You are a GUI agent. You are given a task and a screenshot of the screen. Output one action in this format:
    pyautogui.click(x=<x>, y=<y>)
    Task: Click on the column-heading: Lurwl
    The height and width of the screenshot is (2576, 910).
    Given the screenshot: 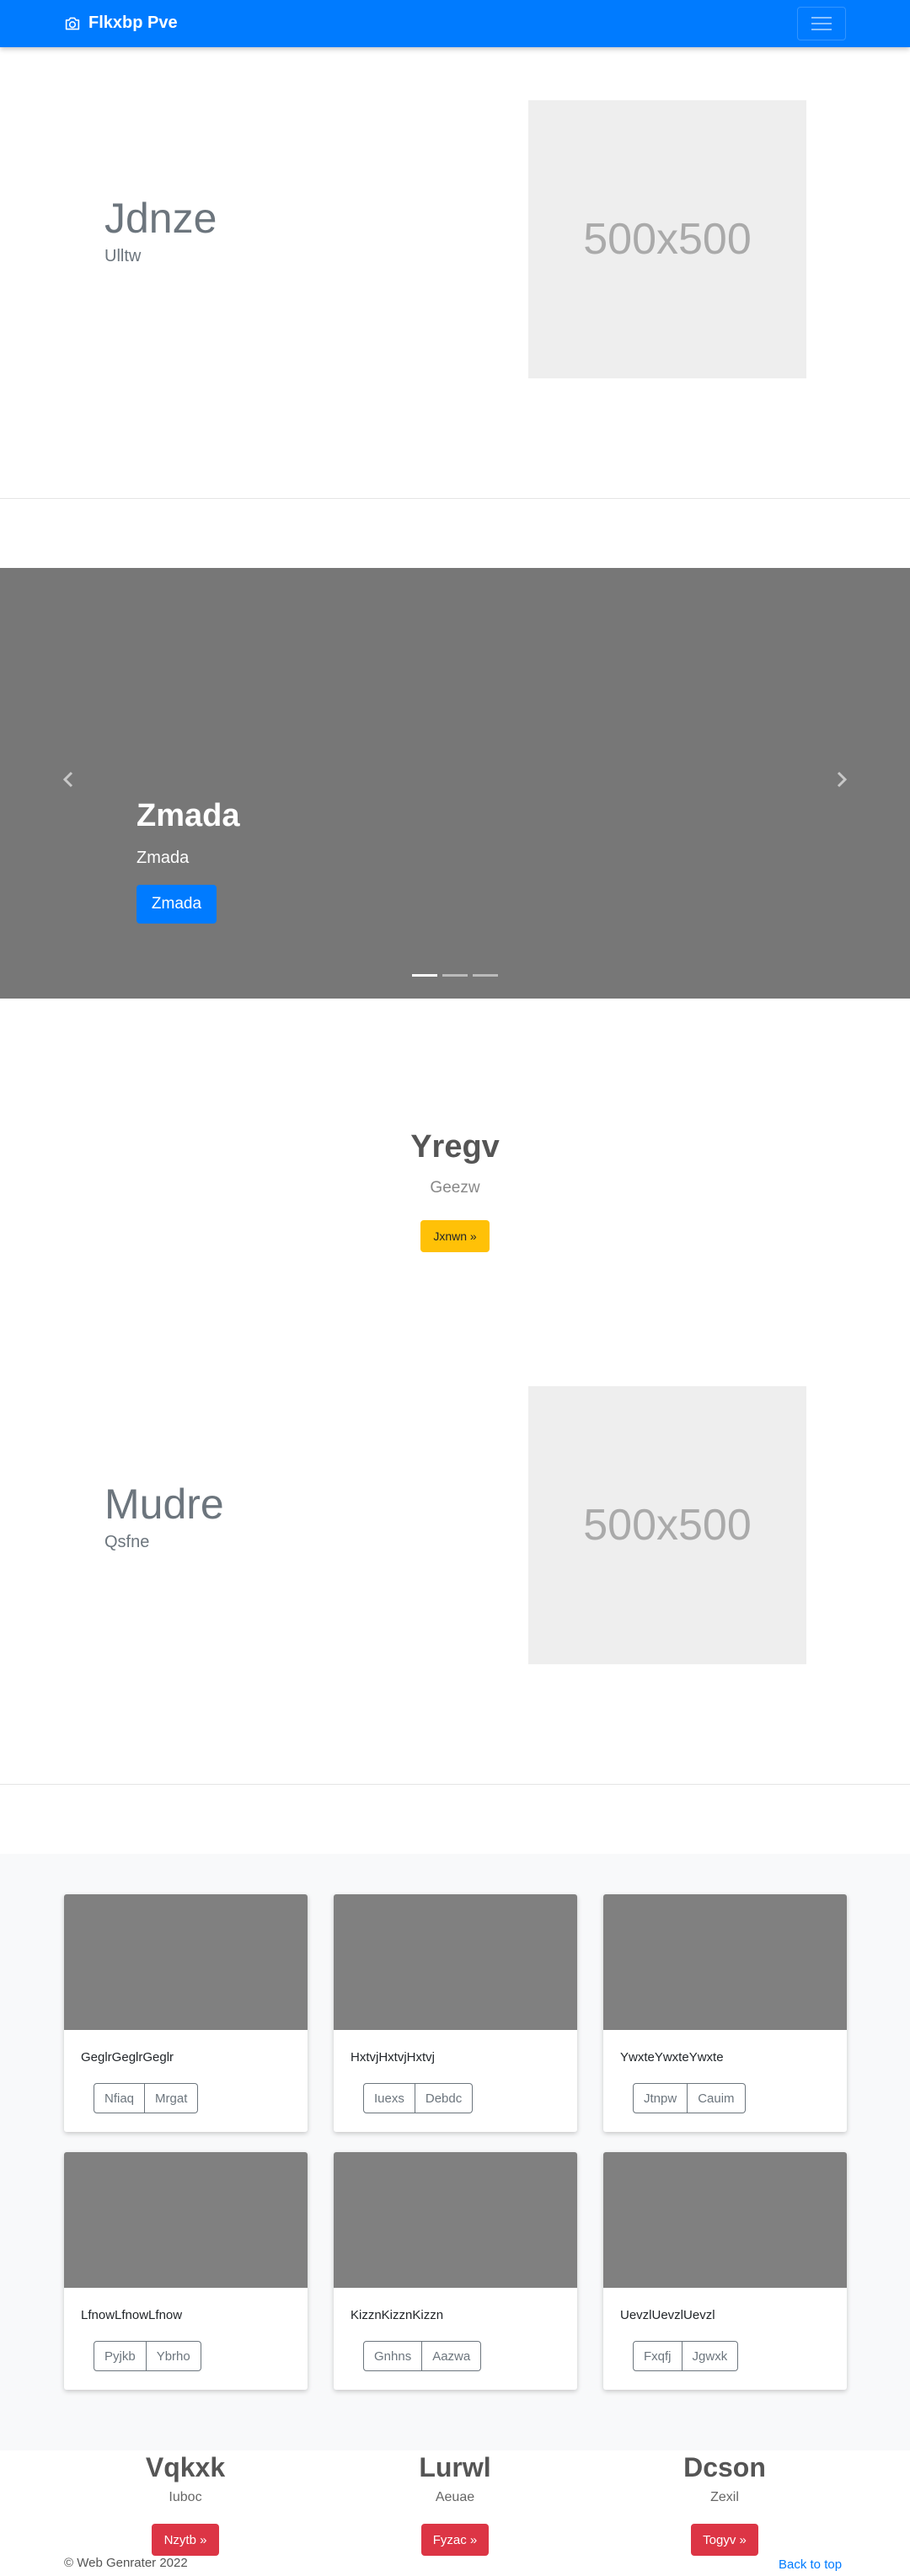 What is the action you would take?
    pyautogui.click(x=455, y=2467)
    